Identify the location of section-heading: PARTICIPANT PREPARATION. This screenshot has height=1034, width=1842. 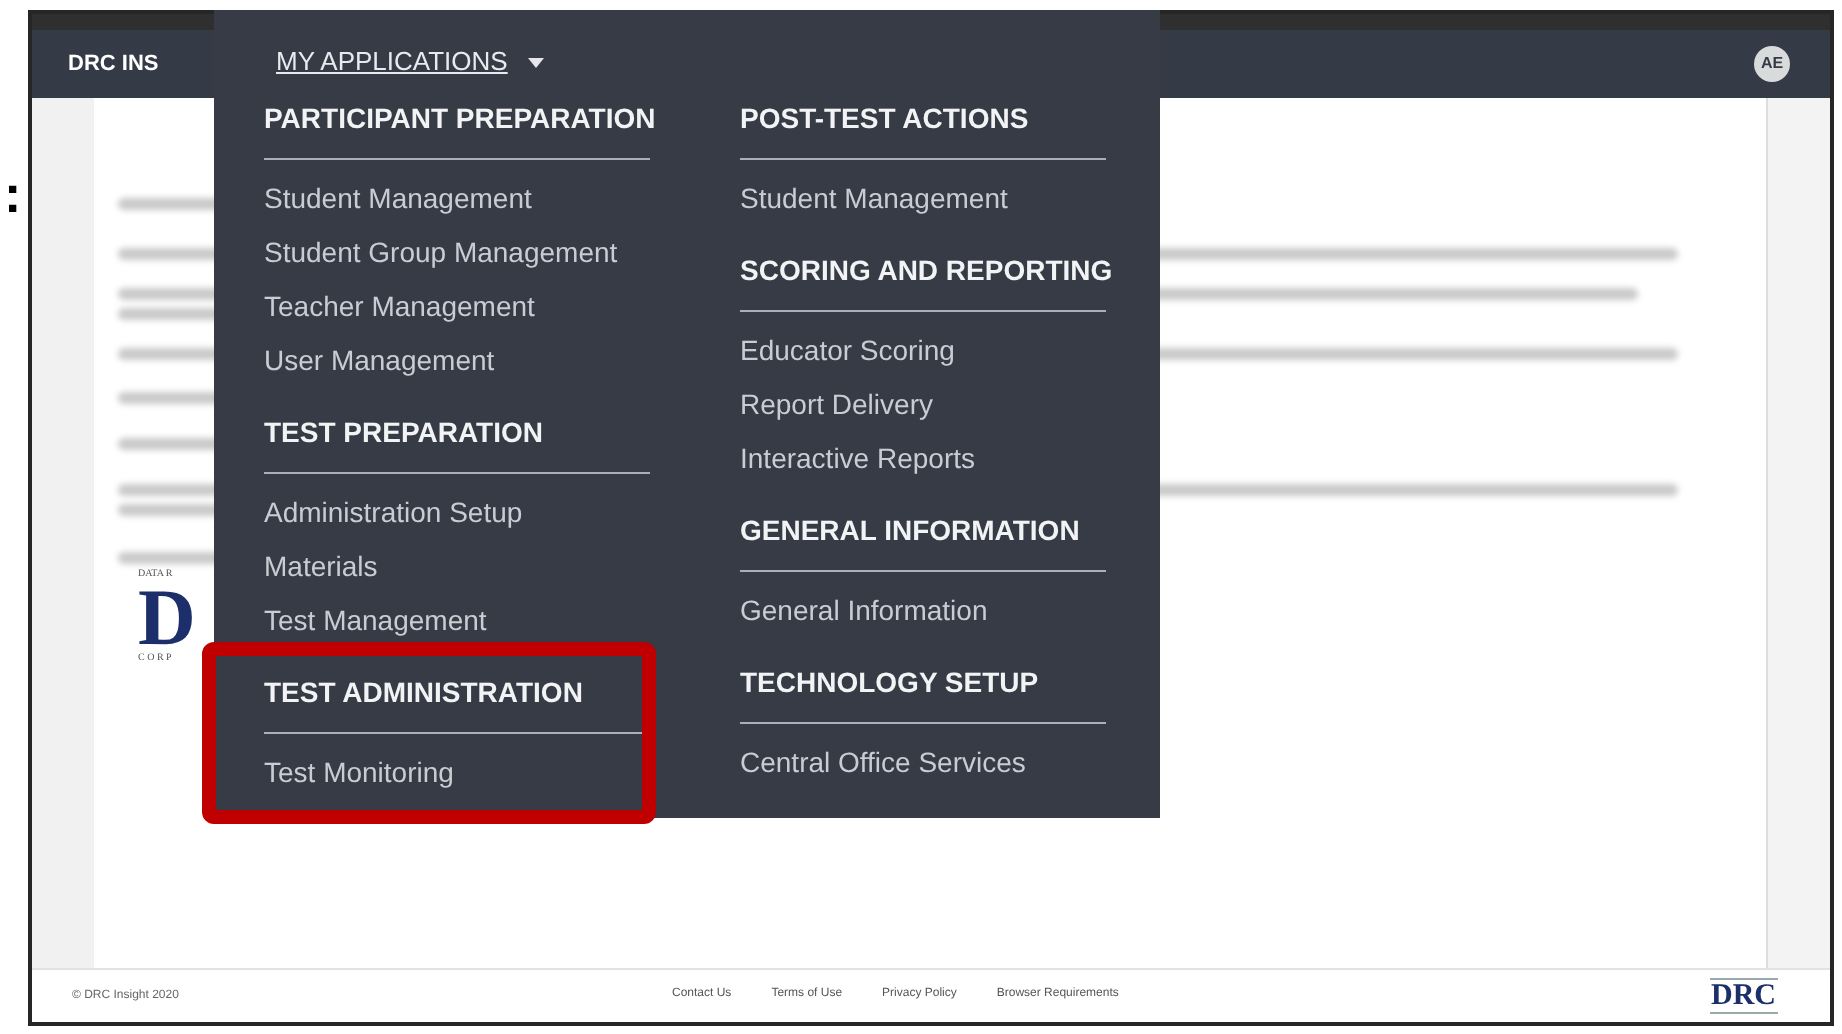
(457, 129).